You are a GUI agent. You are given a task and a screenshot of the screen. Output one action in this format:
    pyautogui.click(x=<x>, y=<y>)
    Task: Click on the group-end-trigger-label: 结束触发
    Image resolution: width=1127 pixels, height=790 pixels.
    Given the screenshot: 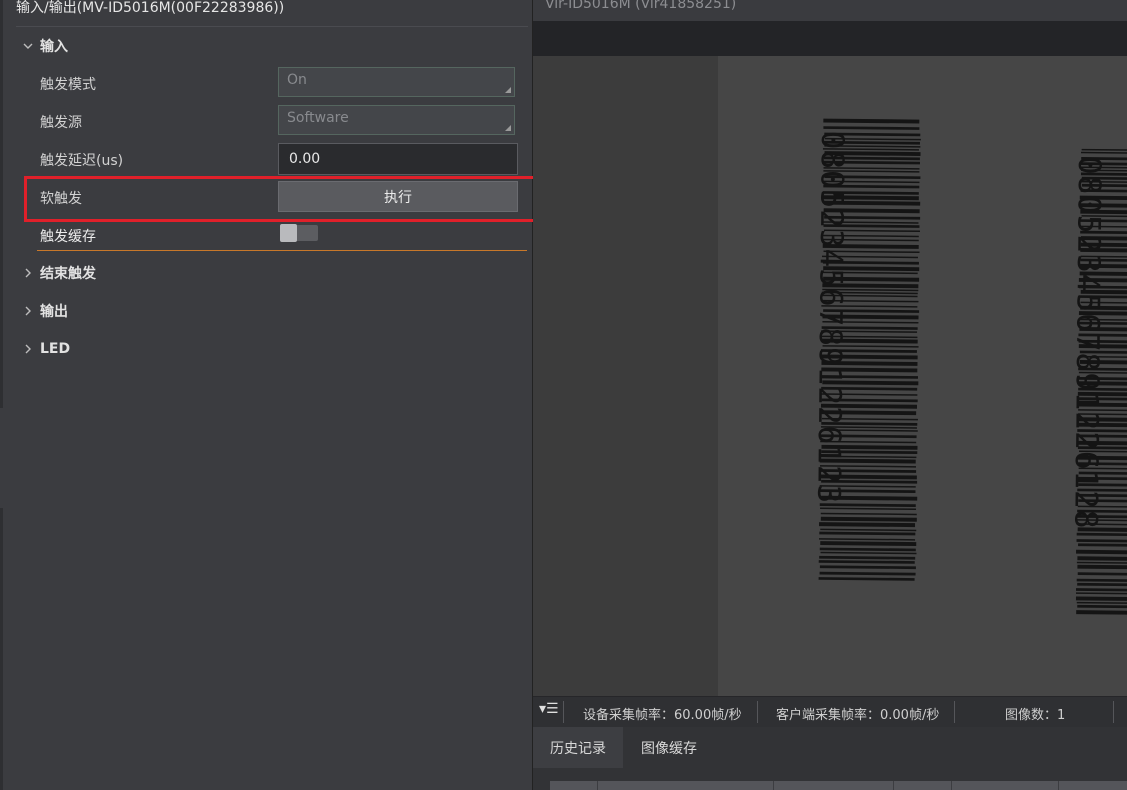 What is the action you would take?
    pyautogui.click(x=68, y=274)
    